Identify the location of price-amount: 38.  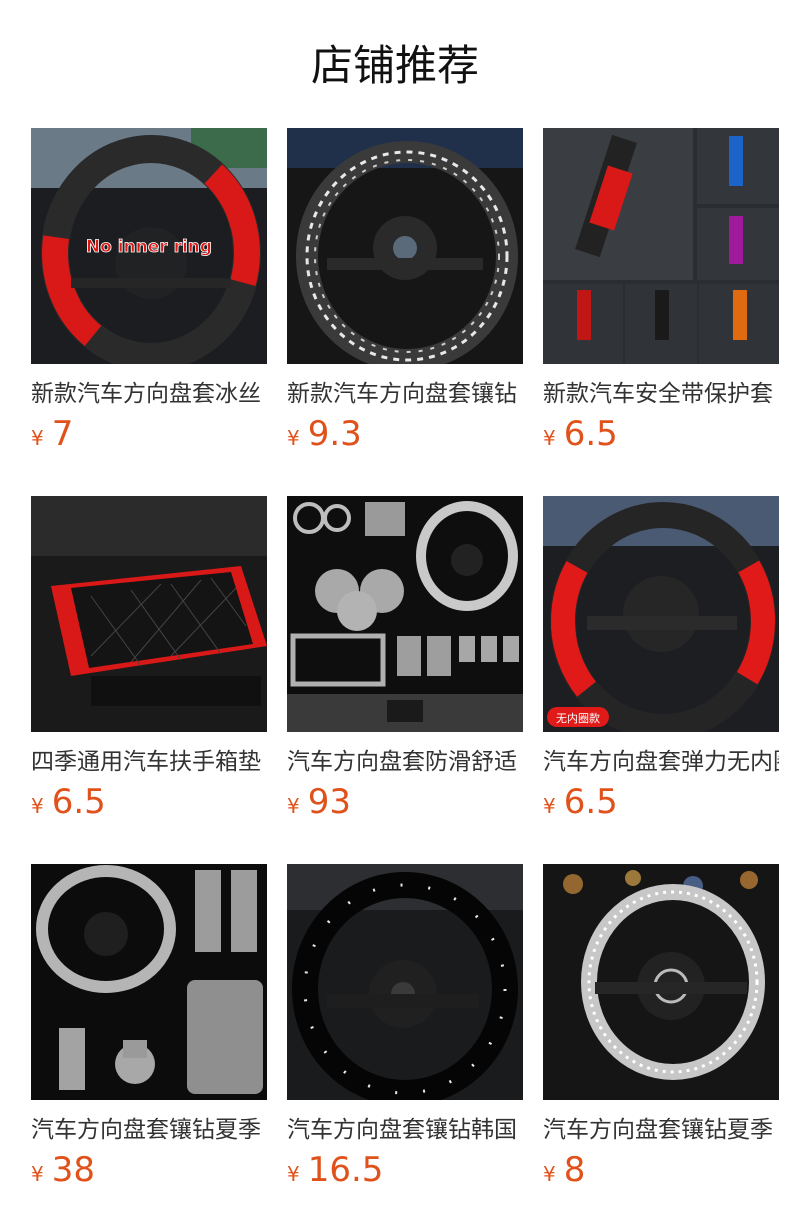
(73, 1170).